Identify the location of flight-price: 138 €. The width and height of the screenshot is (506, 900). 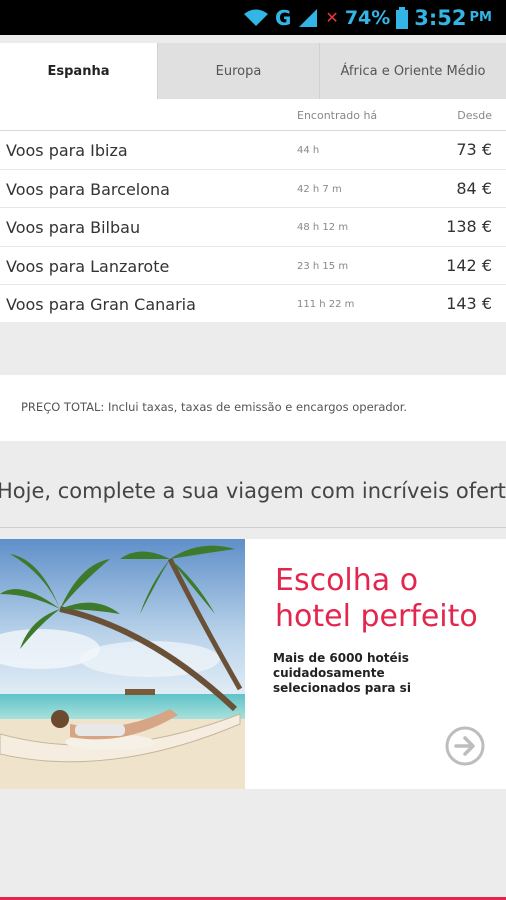
(469, 226).